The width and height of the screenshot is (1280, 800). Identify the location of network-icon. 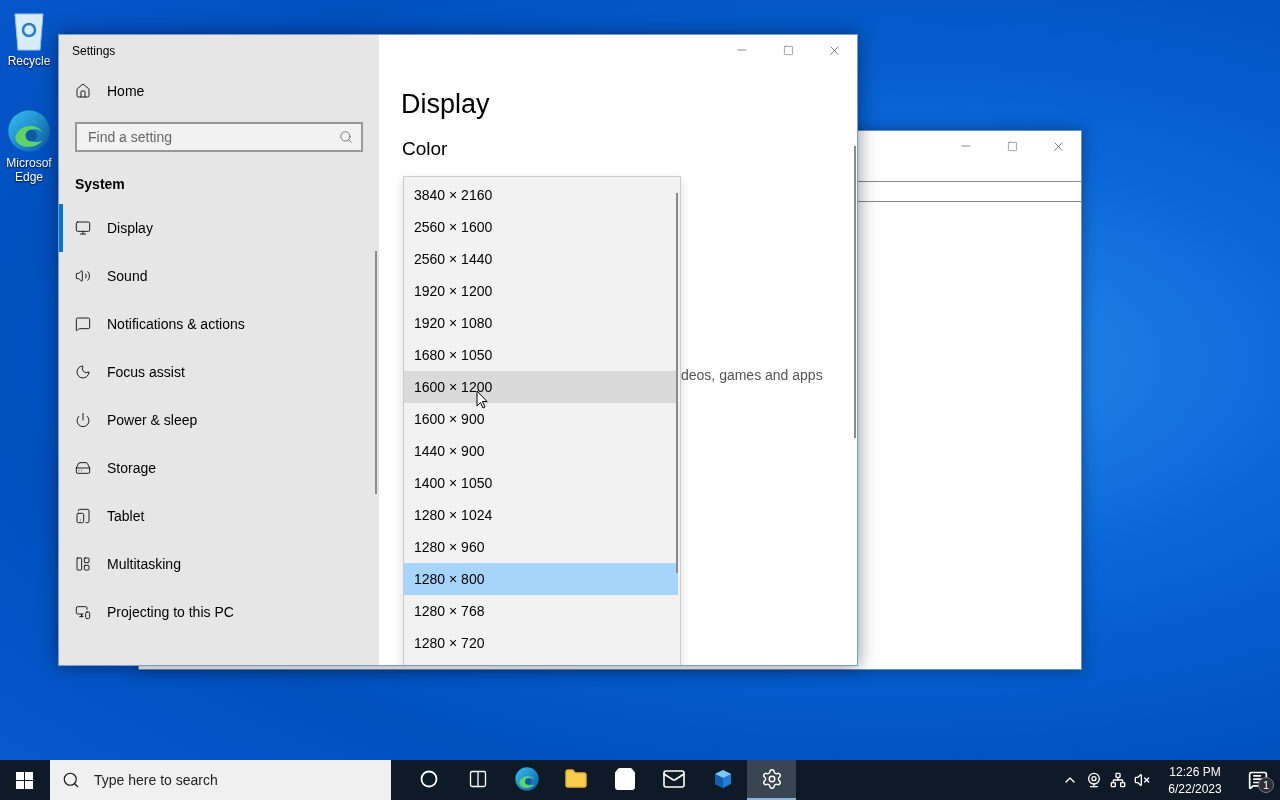
(1118, 780).